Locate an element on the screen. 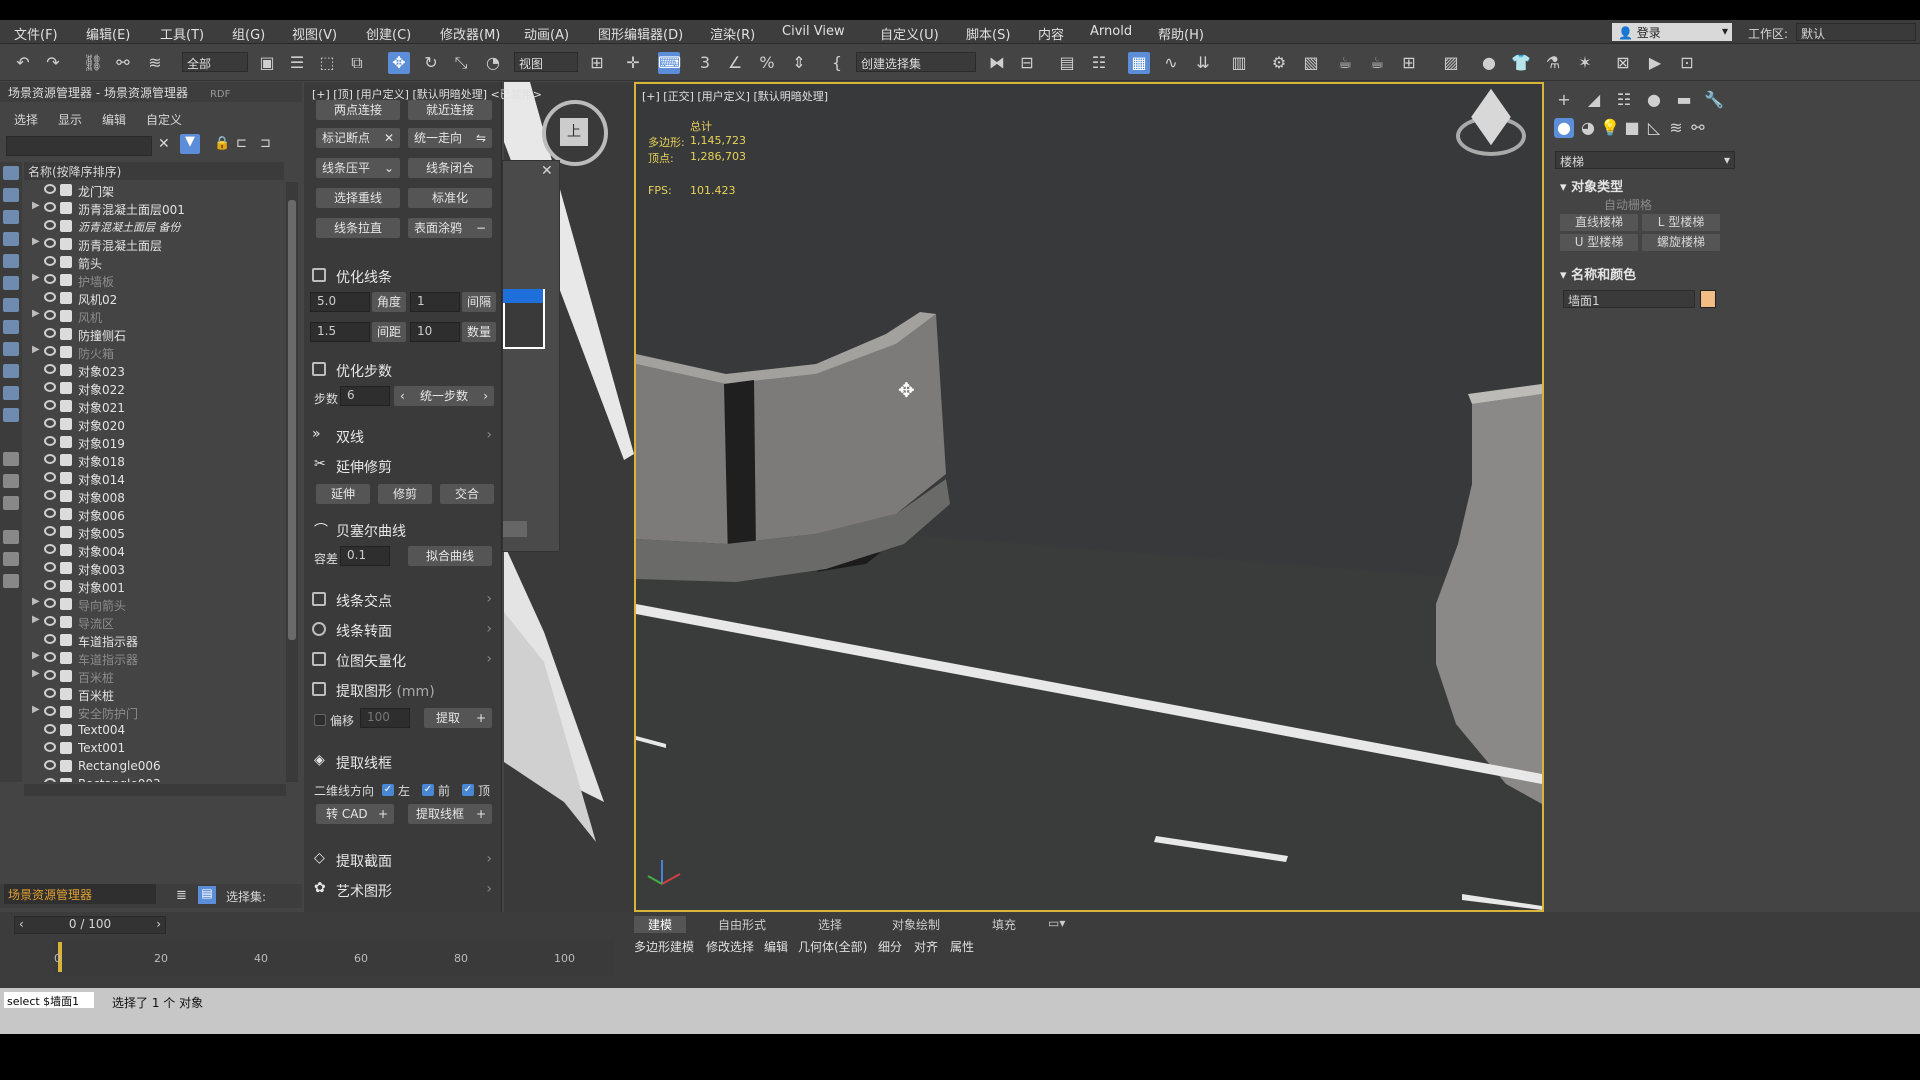 The height and width of the screenshot is (1080, 1920). display-none-icon is located at coordinates (11, 481).